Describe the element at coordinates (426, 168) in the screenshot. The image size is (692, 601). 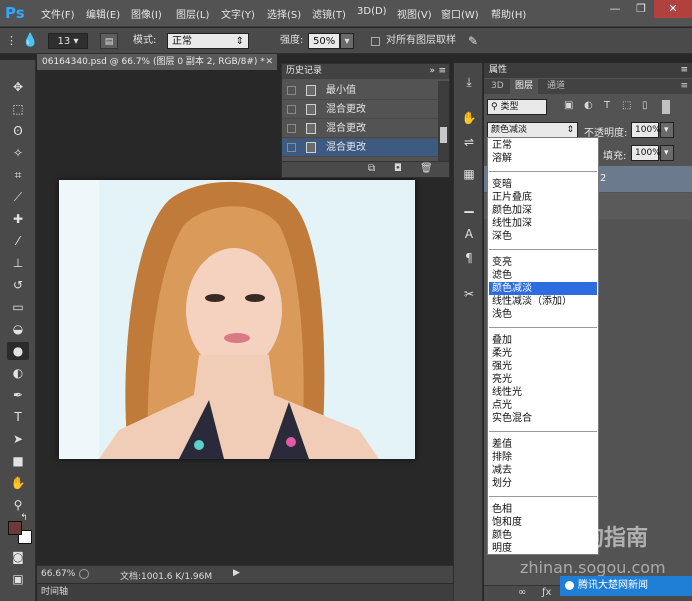
I see `trash-icon: 🗑` at that location.